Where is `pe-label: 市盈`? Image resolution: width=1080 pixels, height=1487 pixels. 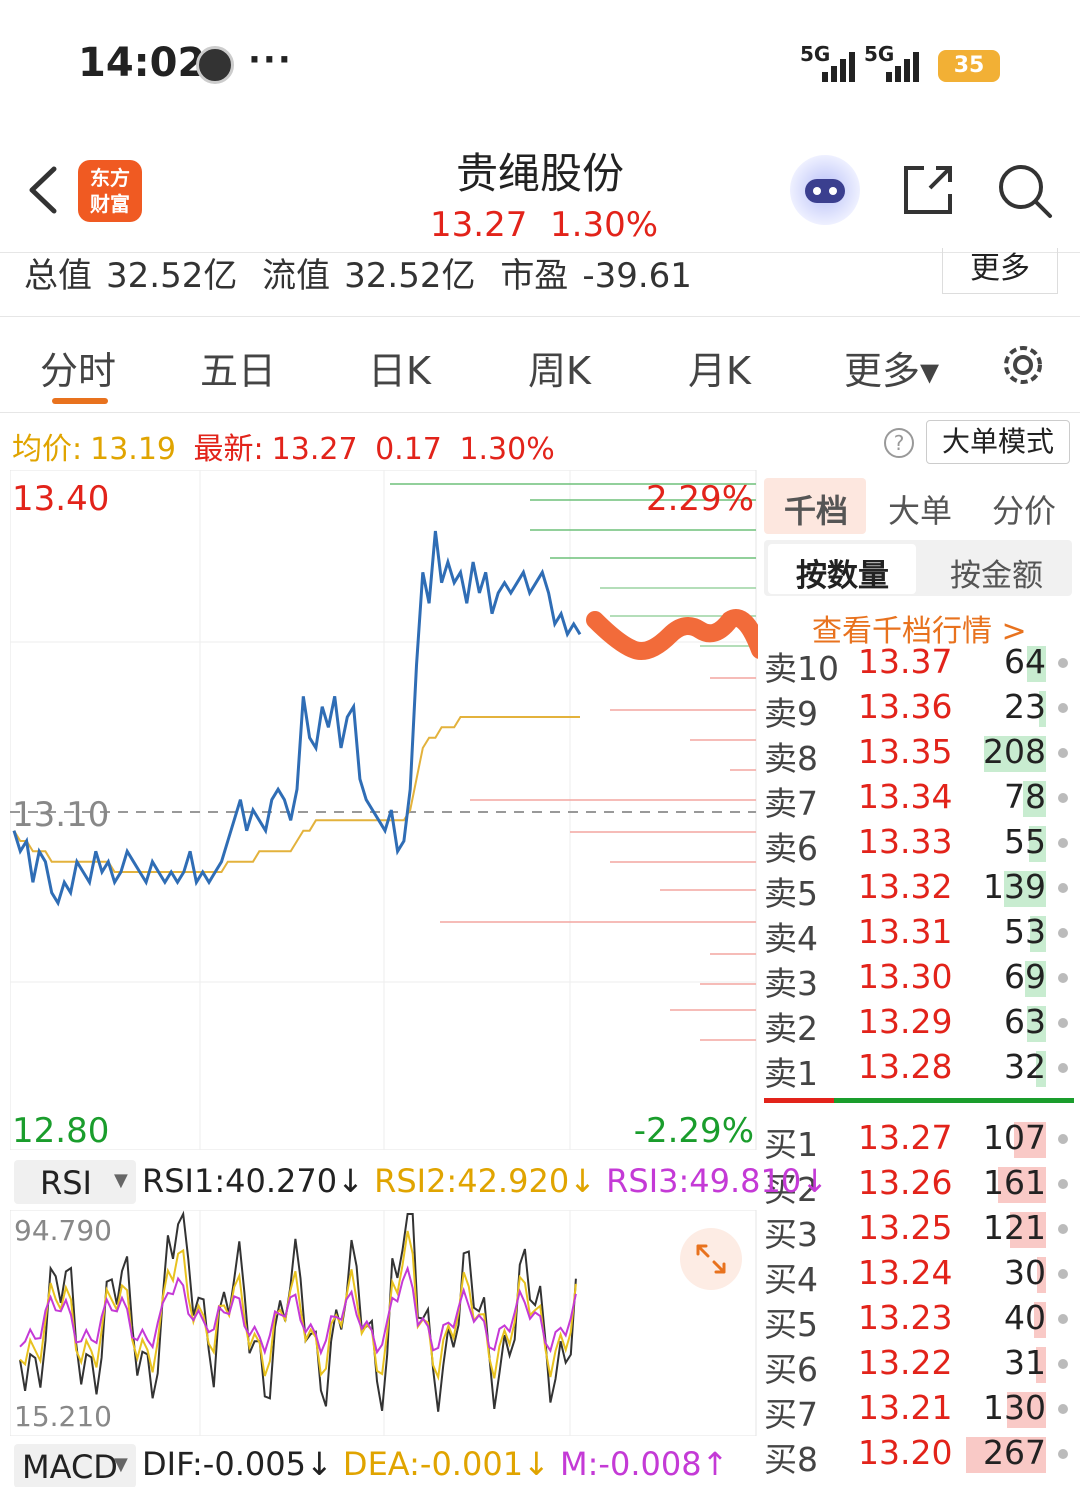 pe-label: 市盈 is located at coordinates (534, 276).